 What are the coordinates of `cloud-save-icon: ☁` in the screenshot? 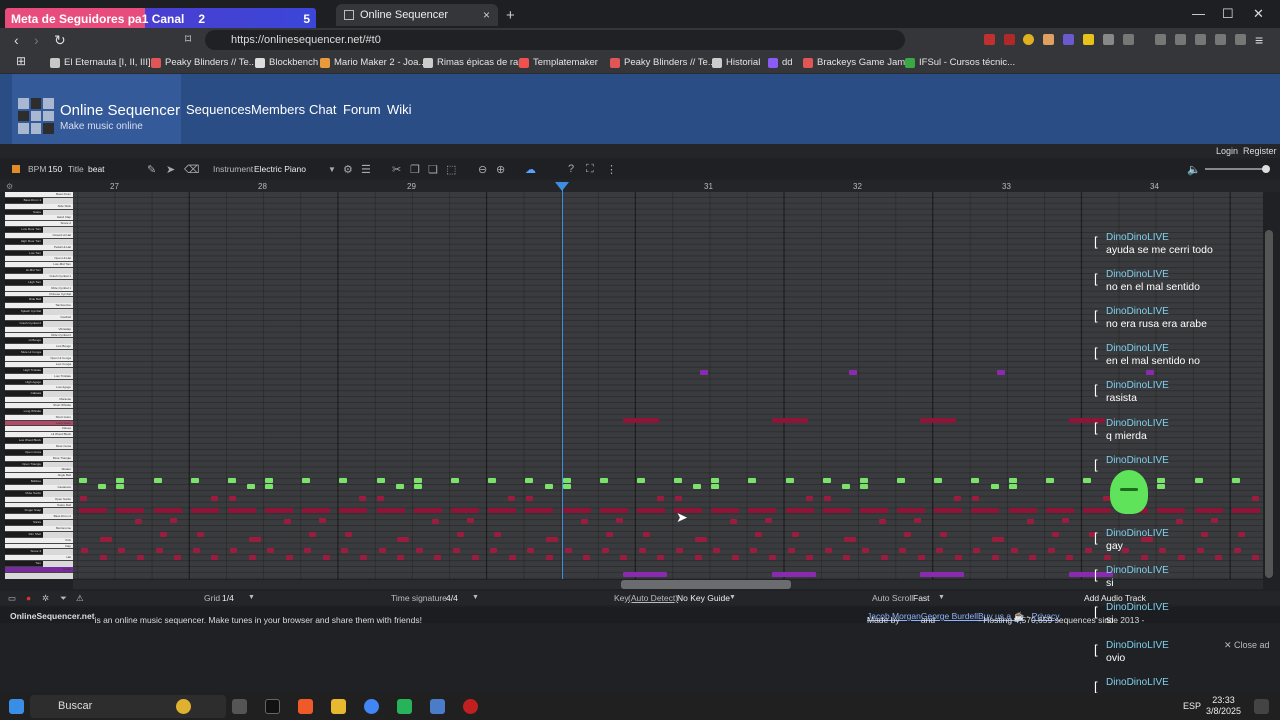 It's located at (530, 169).